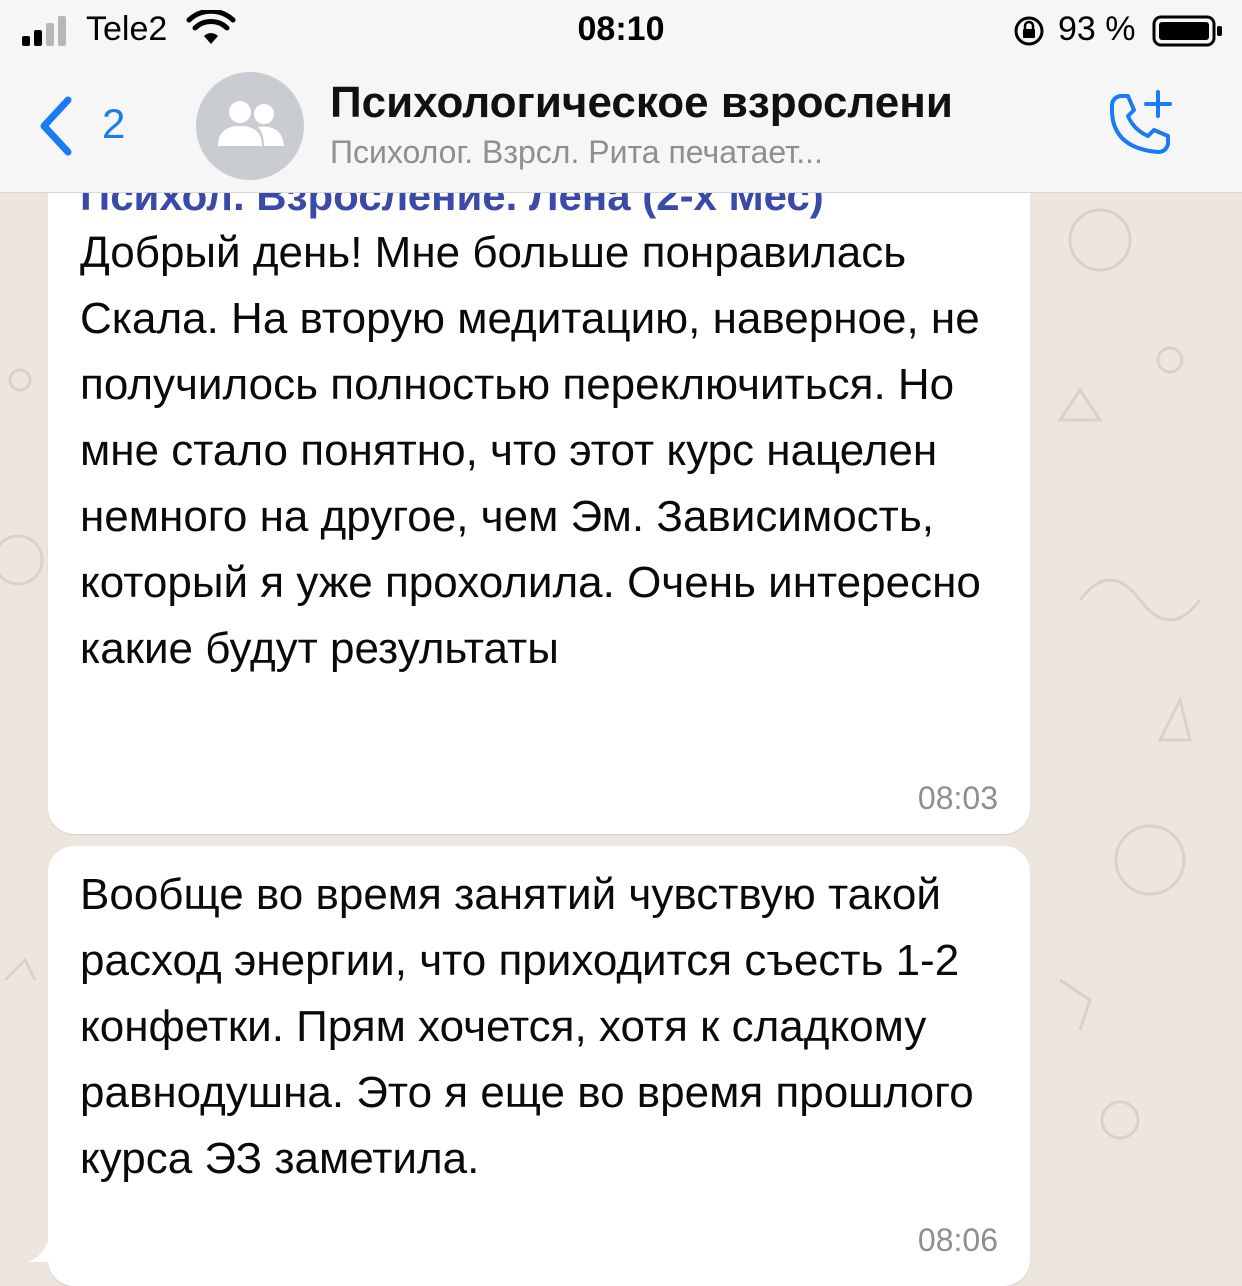 The image size is (1242, 1286). Describe the element at coordinates (957, 1240) in the screenshot. I see `message-time: 08:06` at that location.